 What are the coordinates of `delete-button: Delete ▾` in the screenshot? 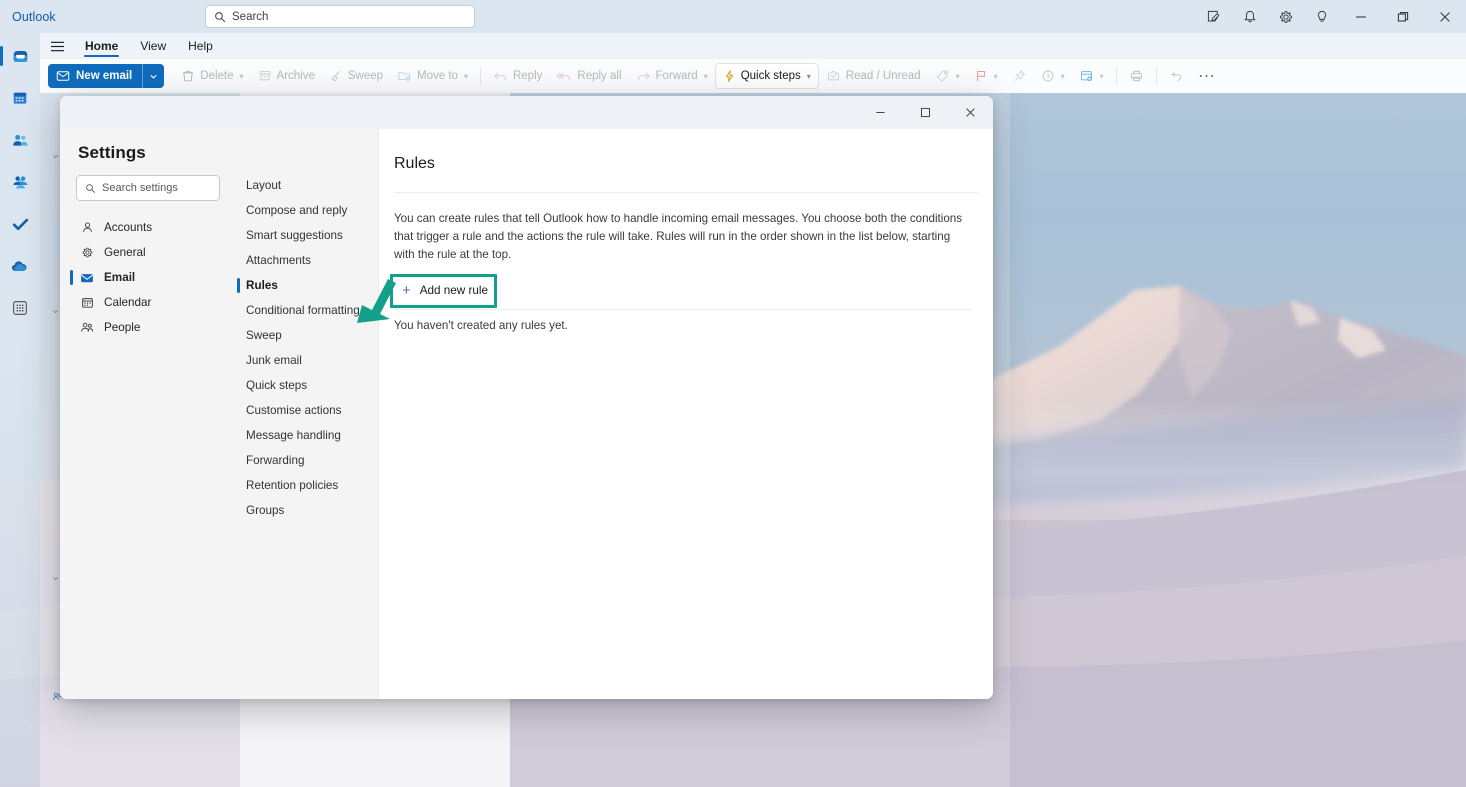 It's located at (212, 76).